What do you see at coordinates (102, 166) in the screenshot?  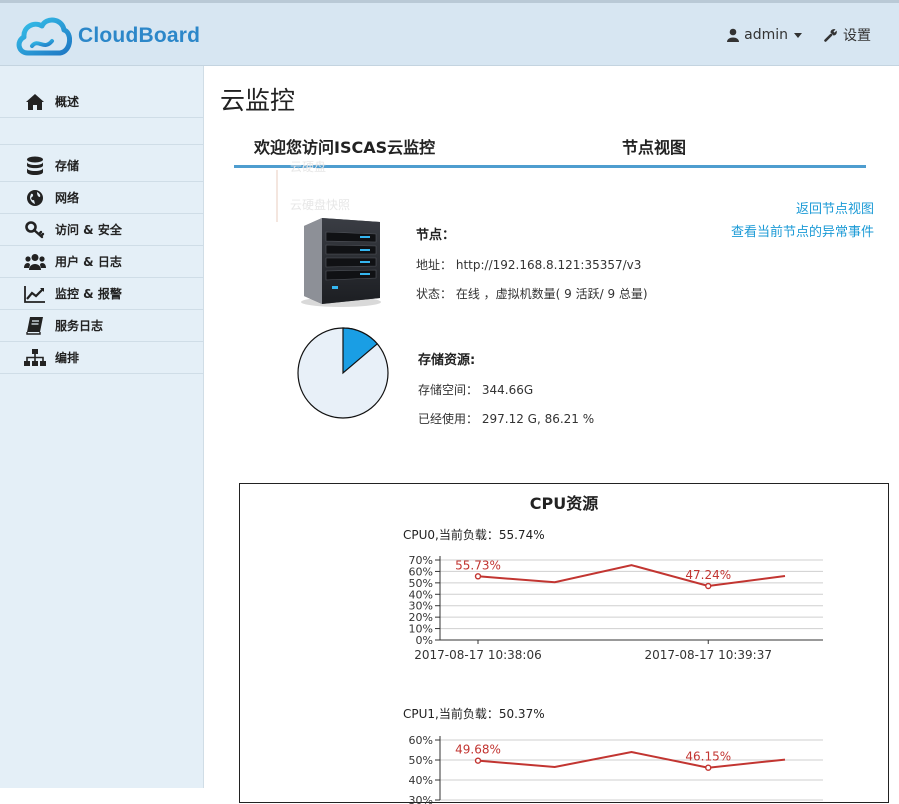 I see `sidebar-item-storage: 存储` at bounding box center [102, 166].